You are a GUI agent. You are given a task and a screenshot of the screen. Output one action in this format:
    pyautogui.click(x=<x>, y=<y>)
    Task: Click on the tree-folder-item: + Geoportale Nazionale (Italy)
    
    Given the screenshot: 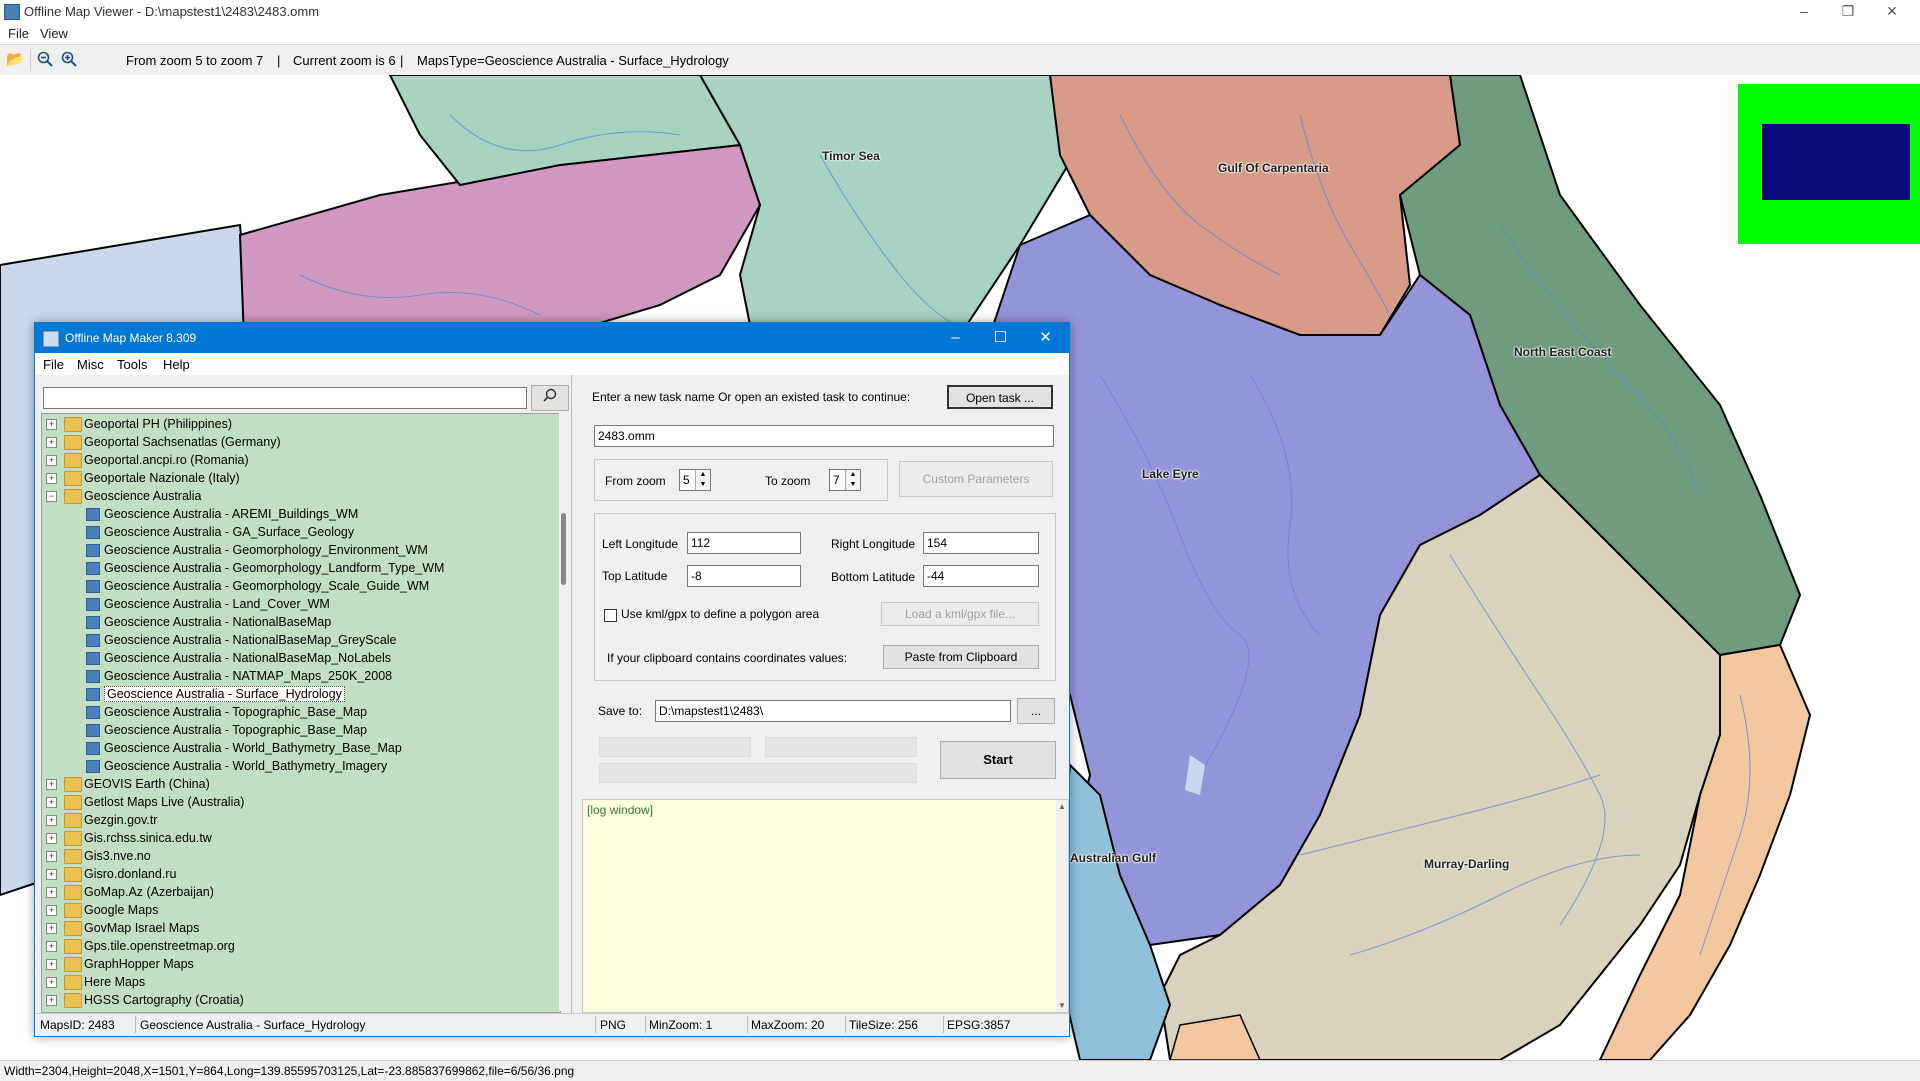 What is the action you would take?
    pyautogui.click(x=301, y=479)
    